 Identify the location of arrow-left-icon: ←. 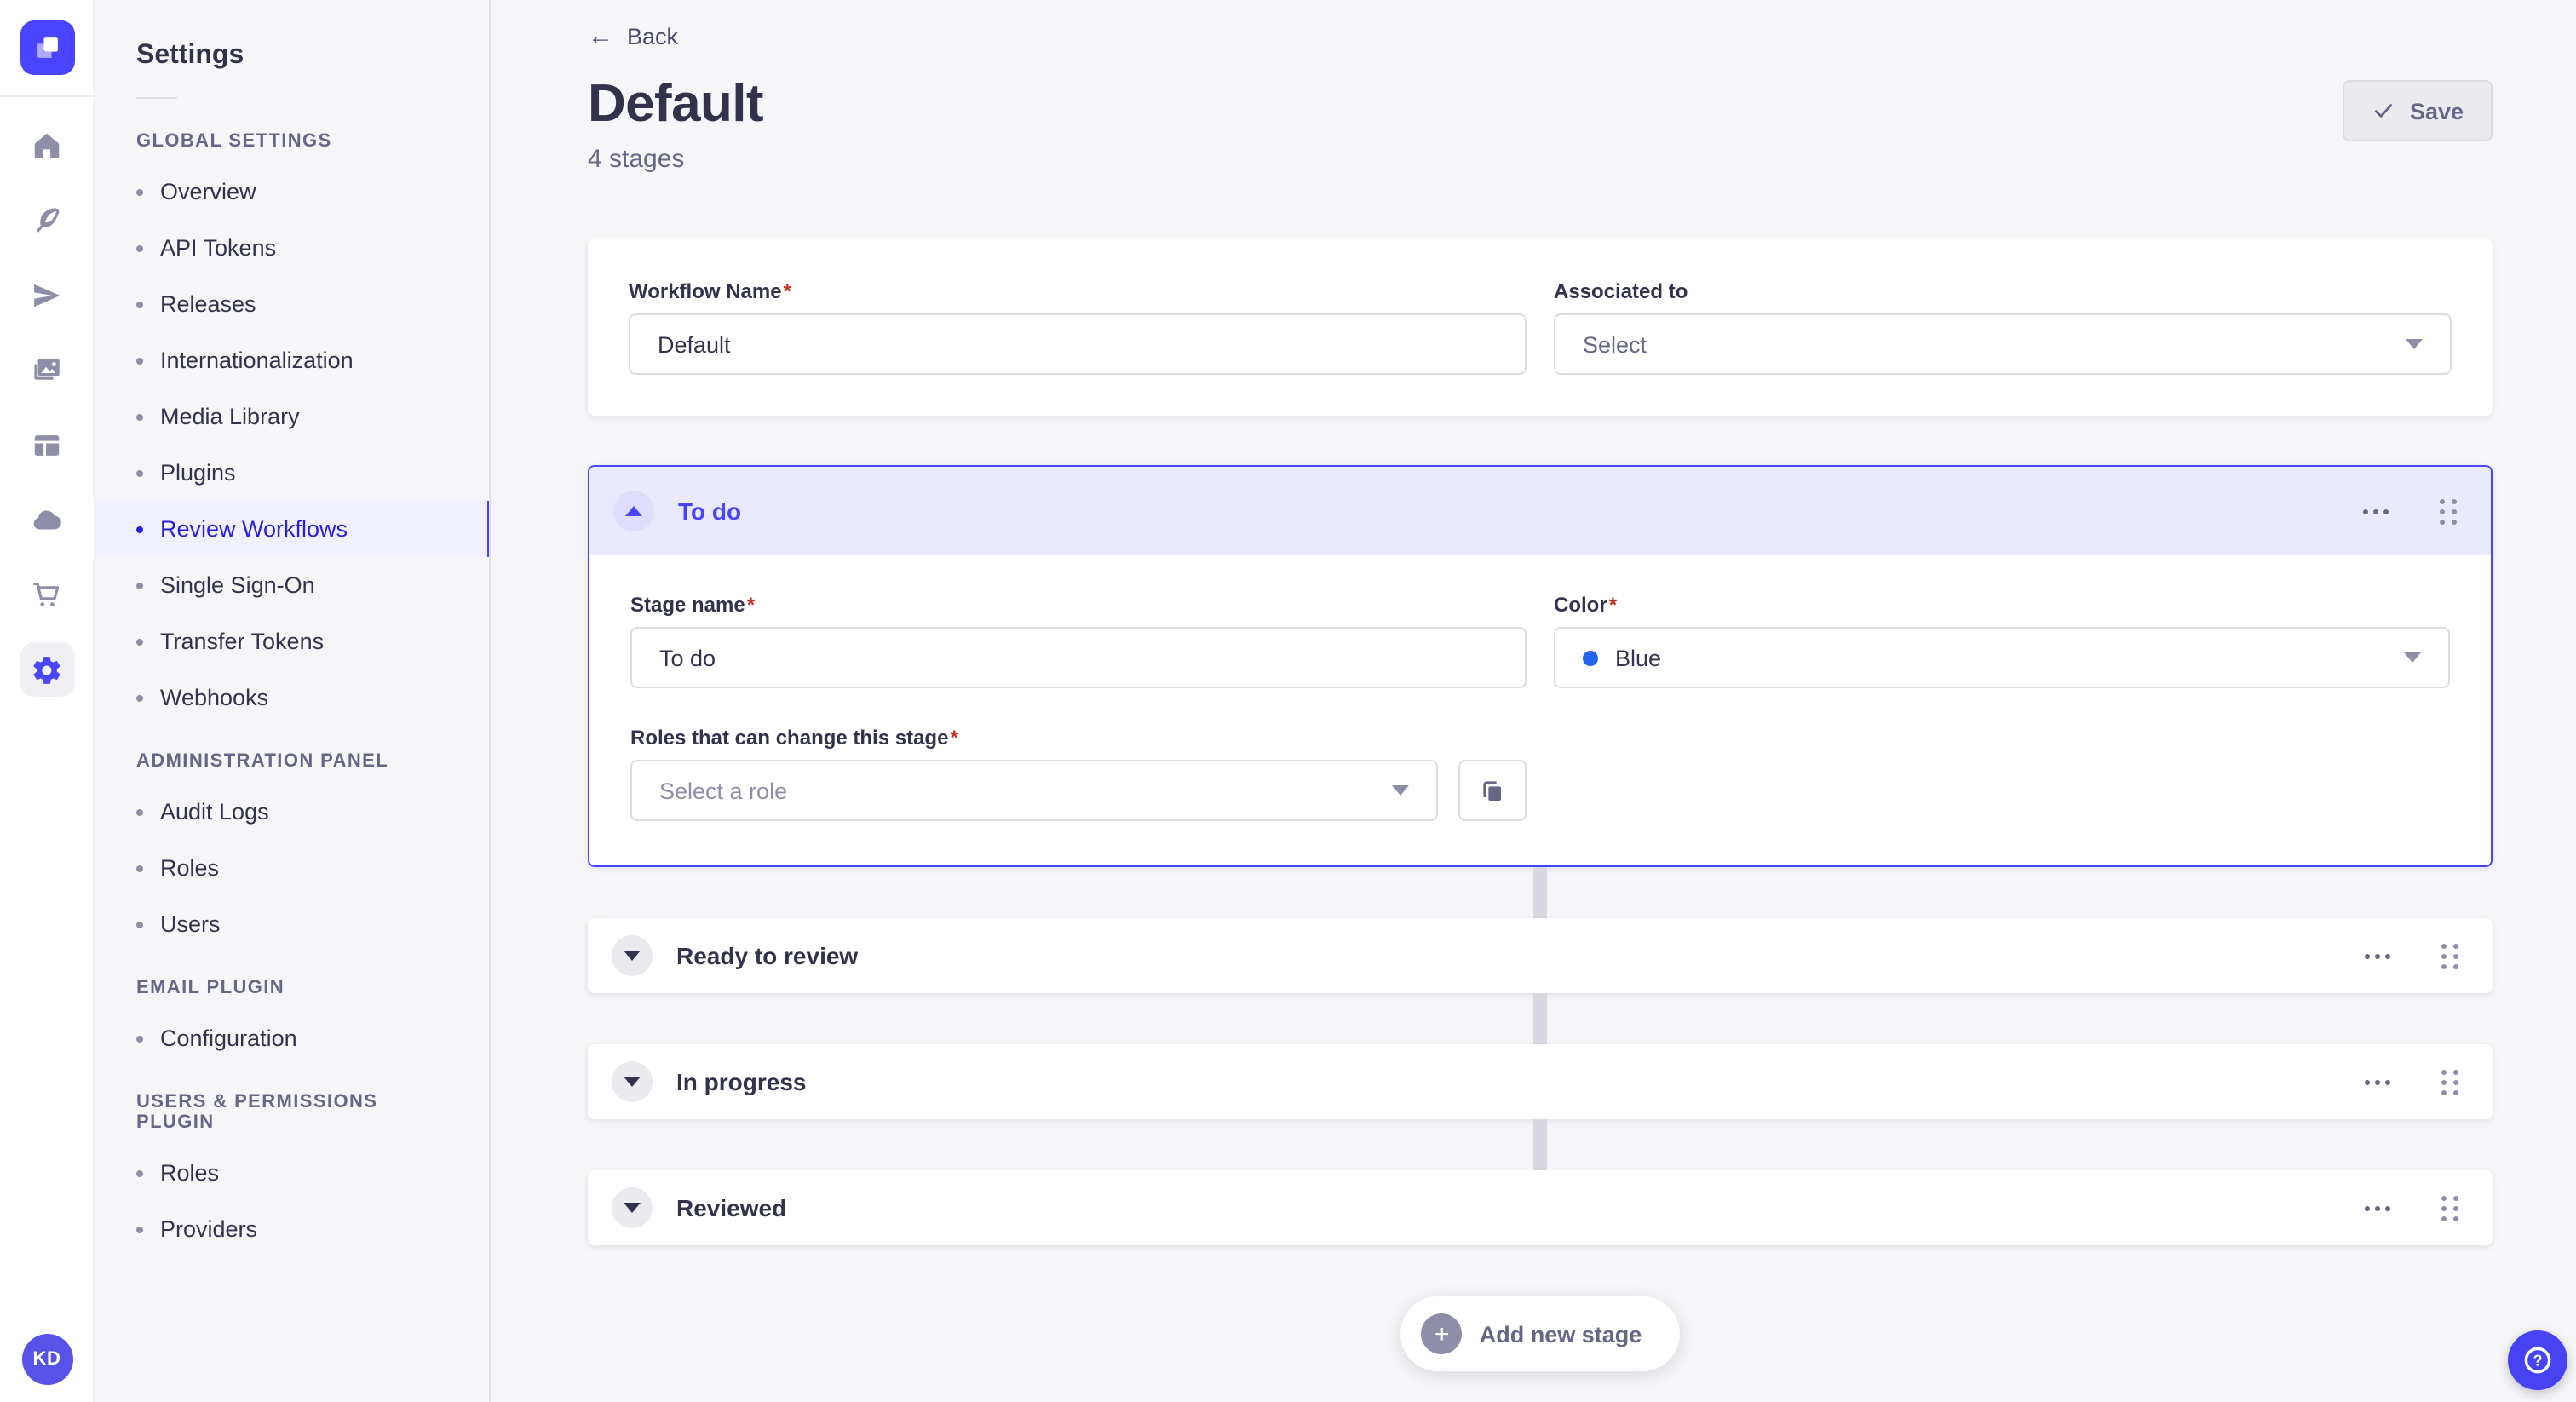
(601, 36).